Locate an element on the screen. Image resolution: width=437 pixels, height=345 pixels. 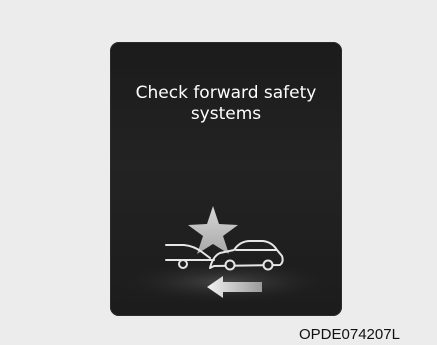
warning-message: Check forward safety systems is located at coordinates (226, 104).